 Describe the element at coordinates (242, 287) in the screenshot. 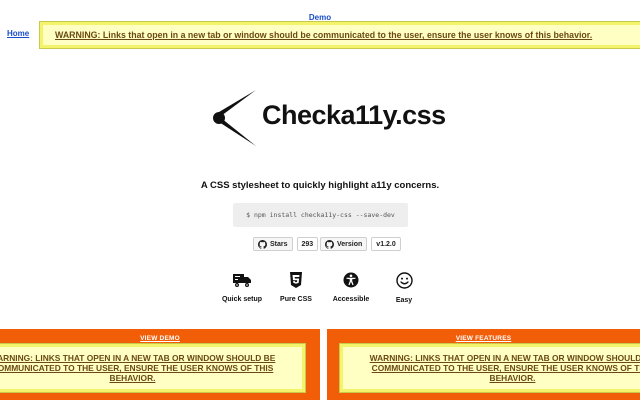

I see `feature-quick-setup: Quick setup` at that location.